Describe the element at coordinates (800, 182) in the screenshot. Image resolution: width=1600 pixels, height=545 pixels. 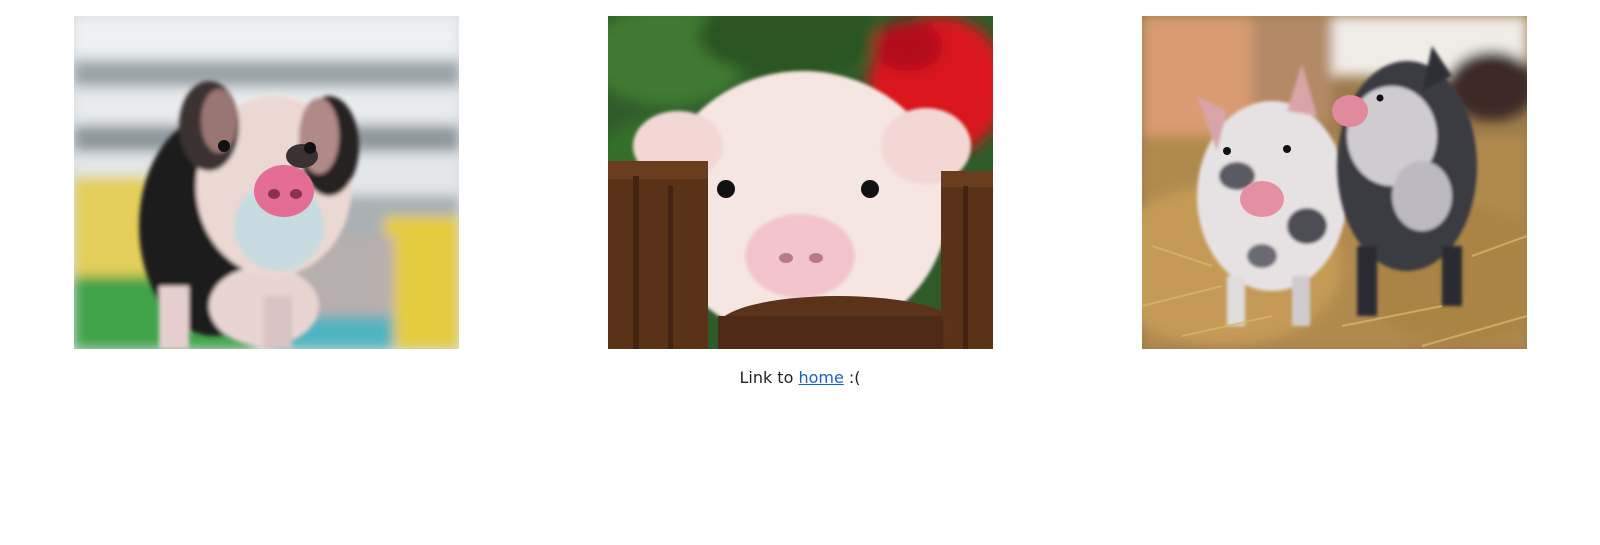
I see `piglet-pink-fence-photo` at that location.